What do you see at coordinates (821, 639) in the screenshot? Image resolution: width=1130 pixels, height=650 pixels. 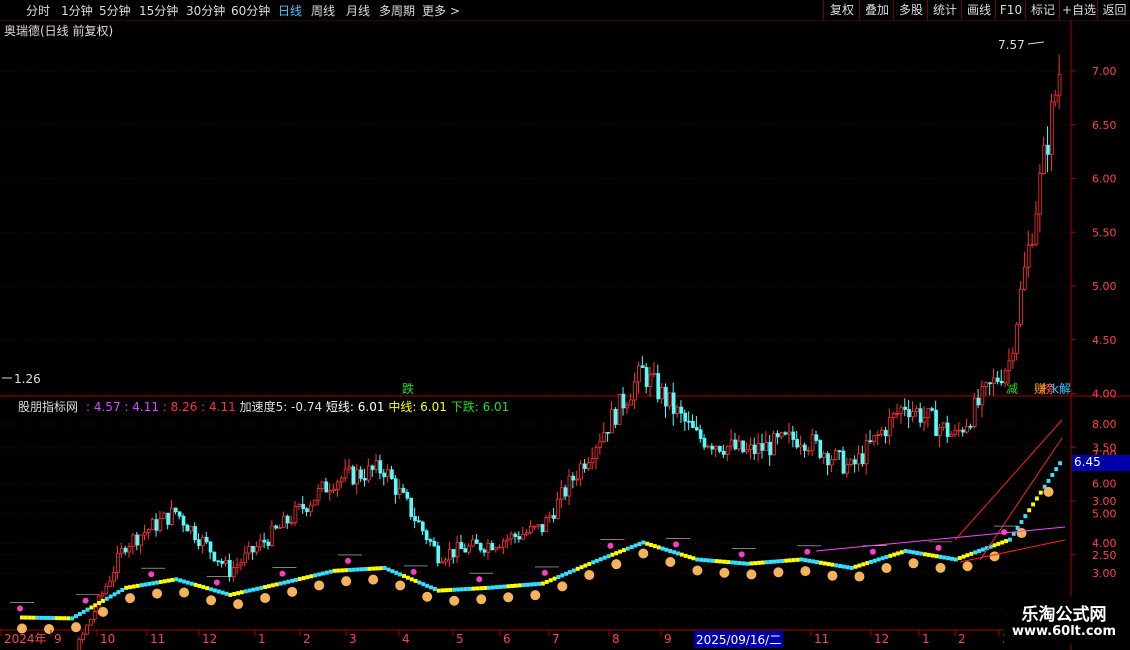 I see `x-axis-label: 11` at bounding box center [821, 639].